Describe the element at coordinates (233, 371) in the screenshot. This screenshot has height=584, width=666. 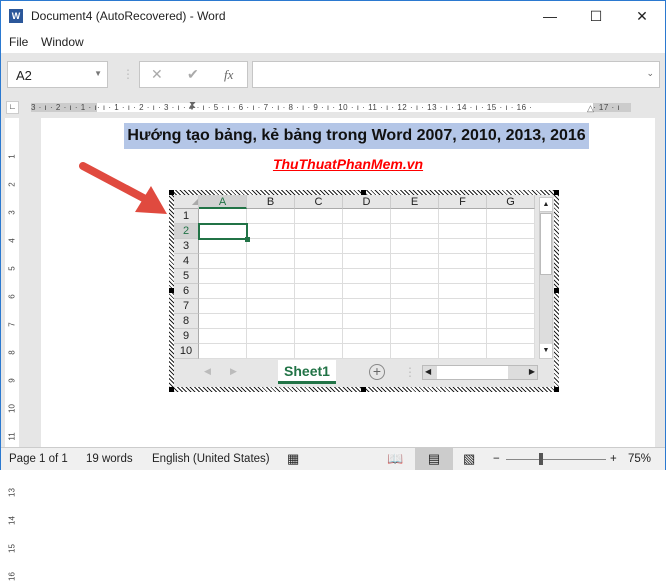
I see `next-sheet-icon: ▶` at that location.